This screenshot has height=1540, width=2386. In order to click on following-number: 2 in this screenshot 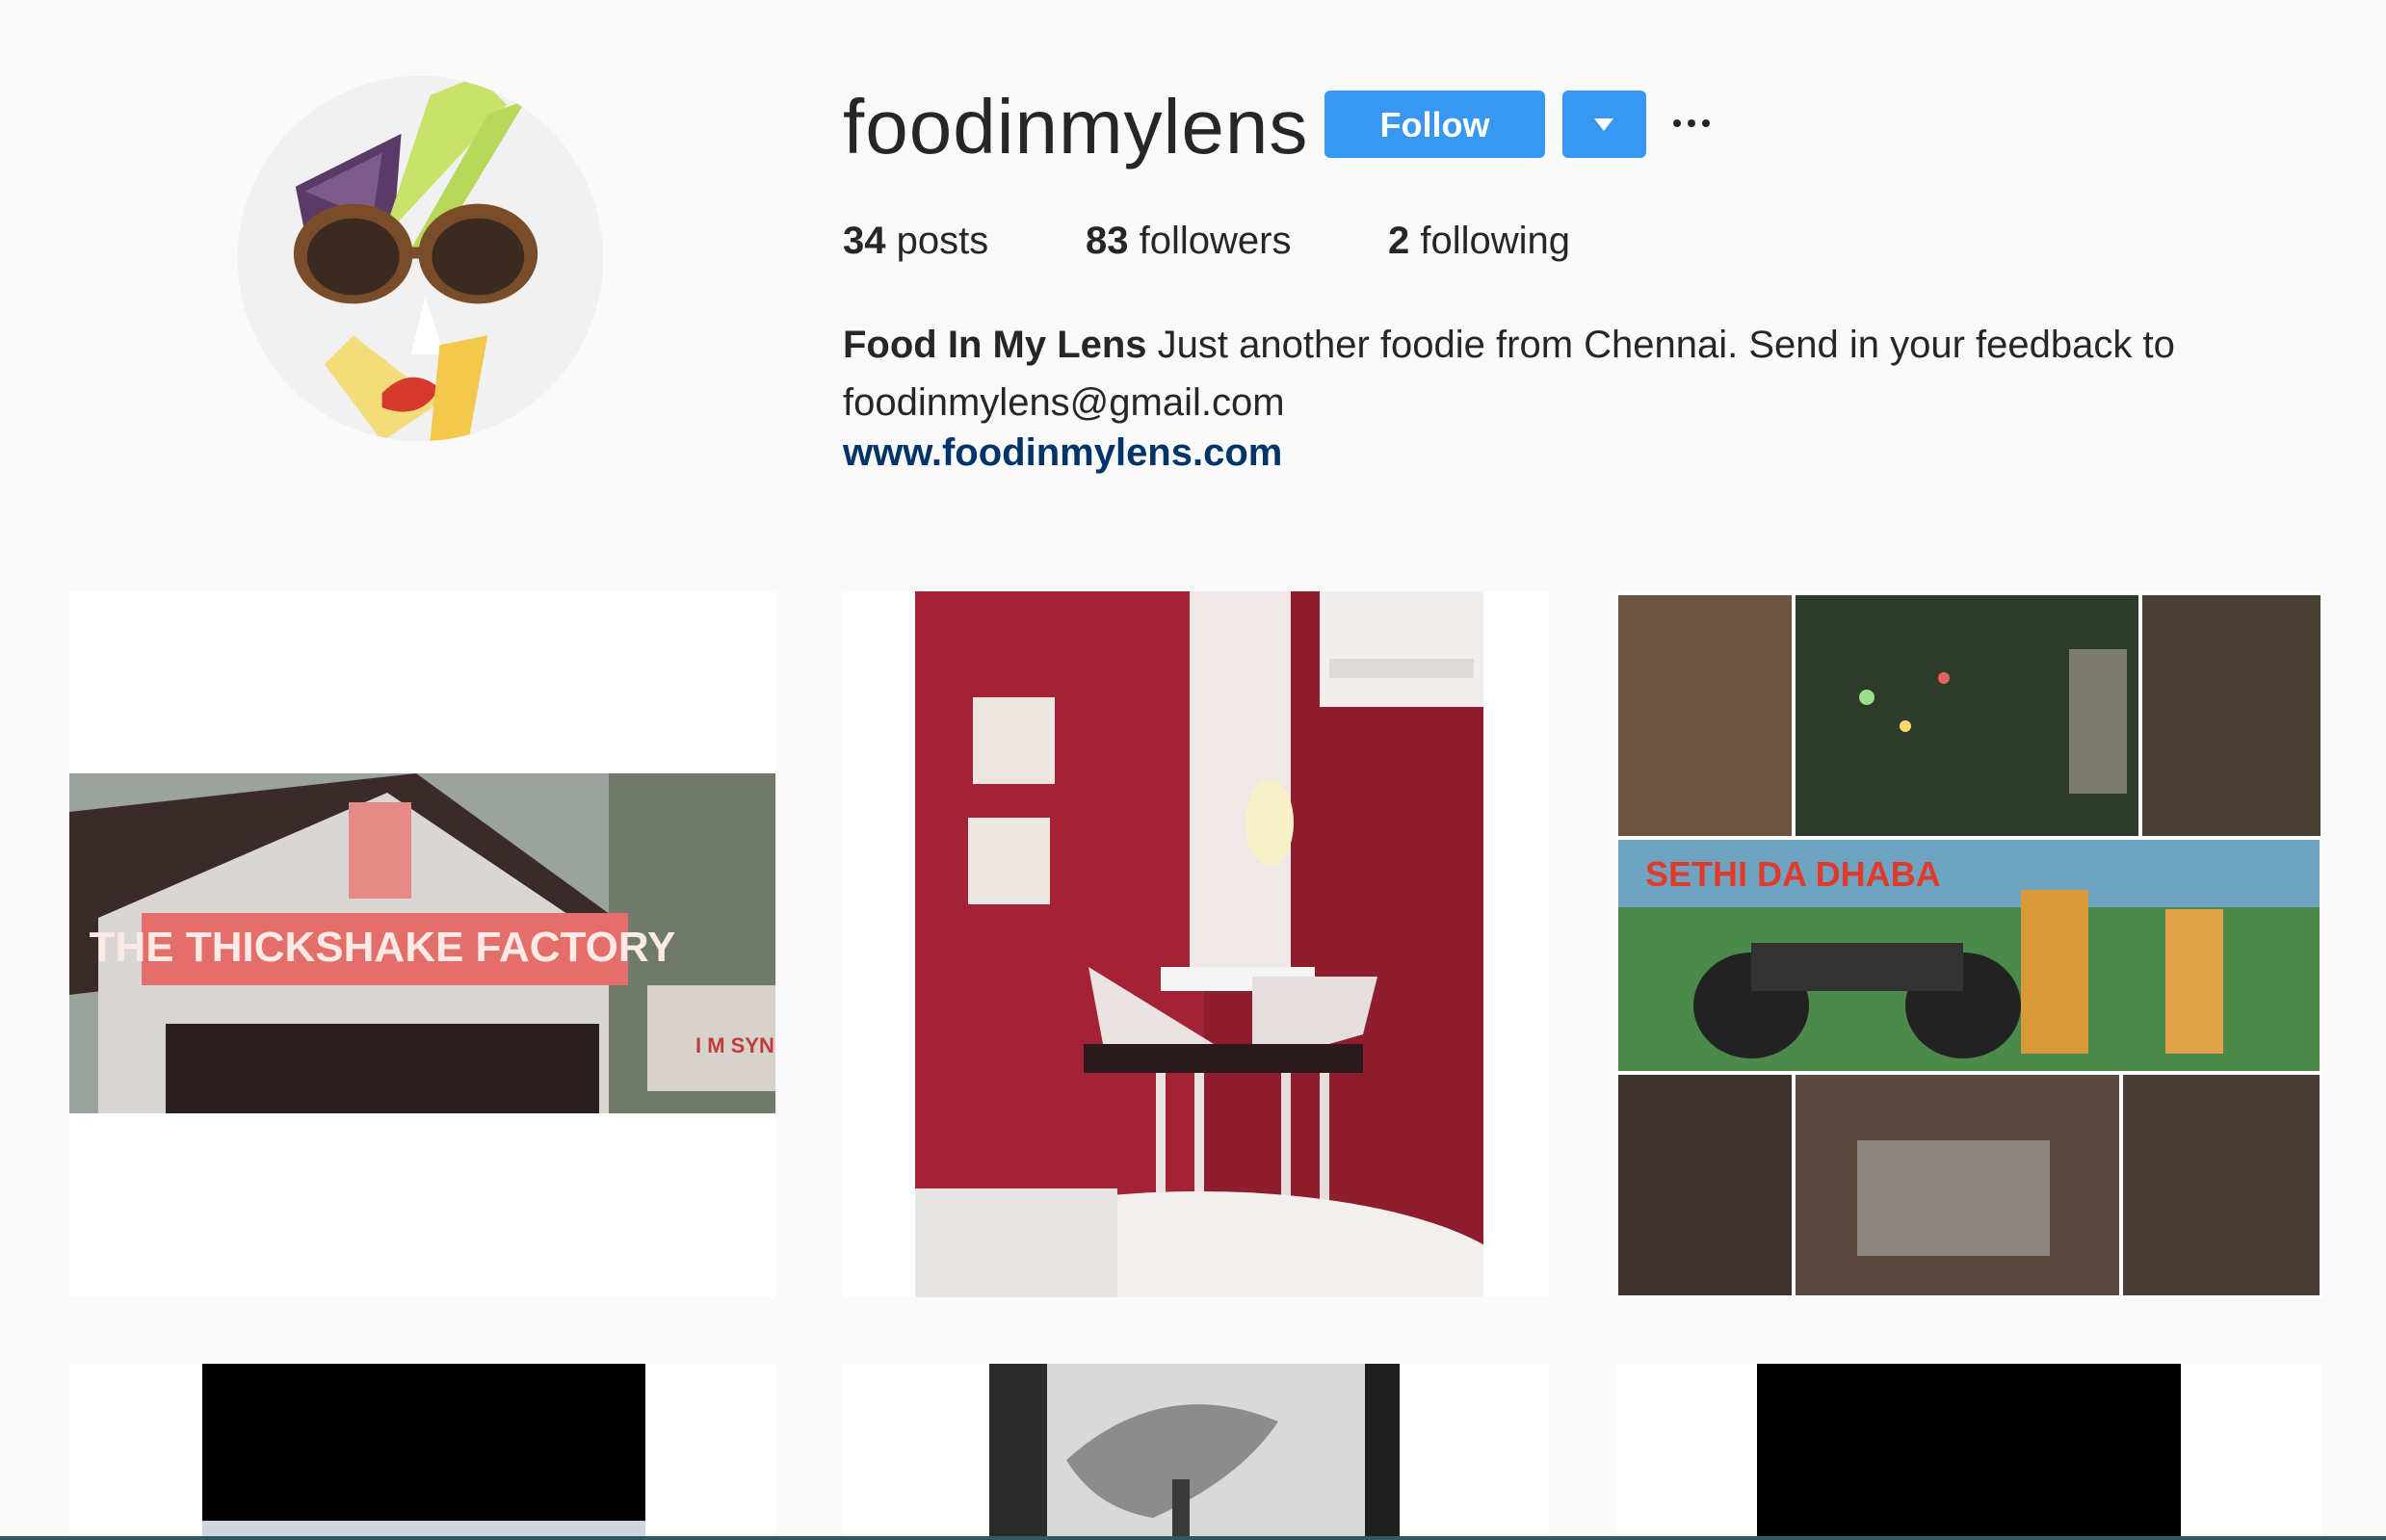, I will do `click(1399, 241)`.